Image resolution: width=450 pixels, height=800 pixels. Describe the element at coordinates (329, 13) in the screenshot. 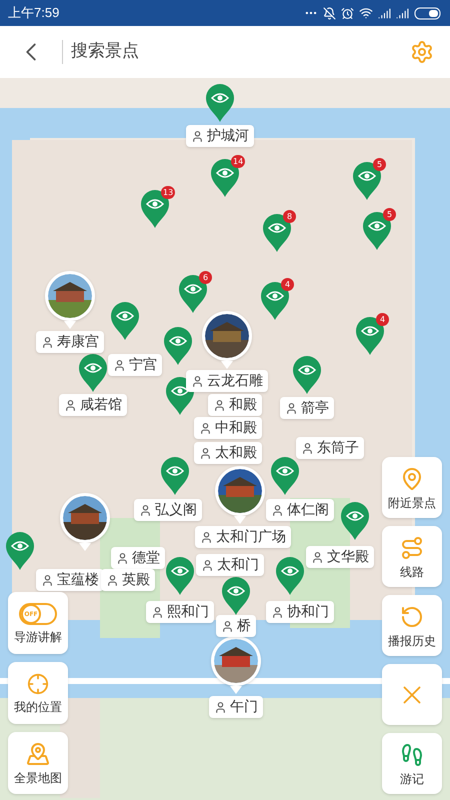

I see `mute-icon` at that location.